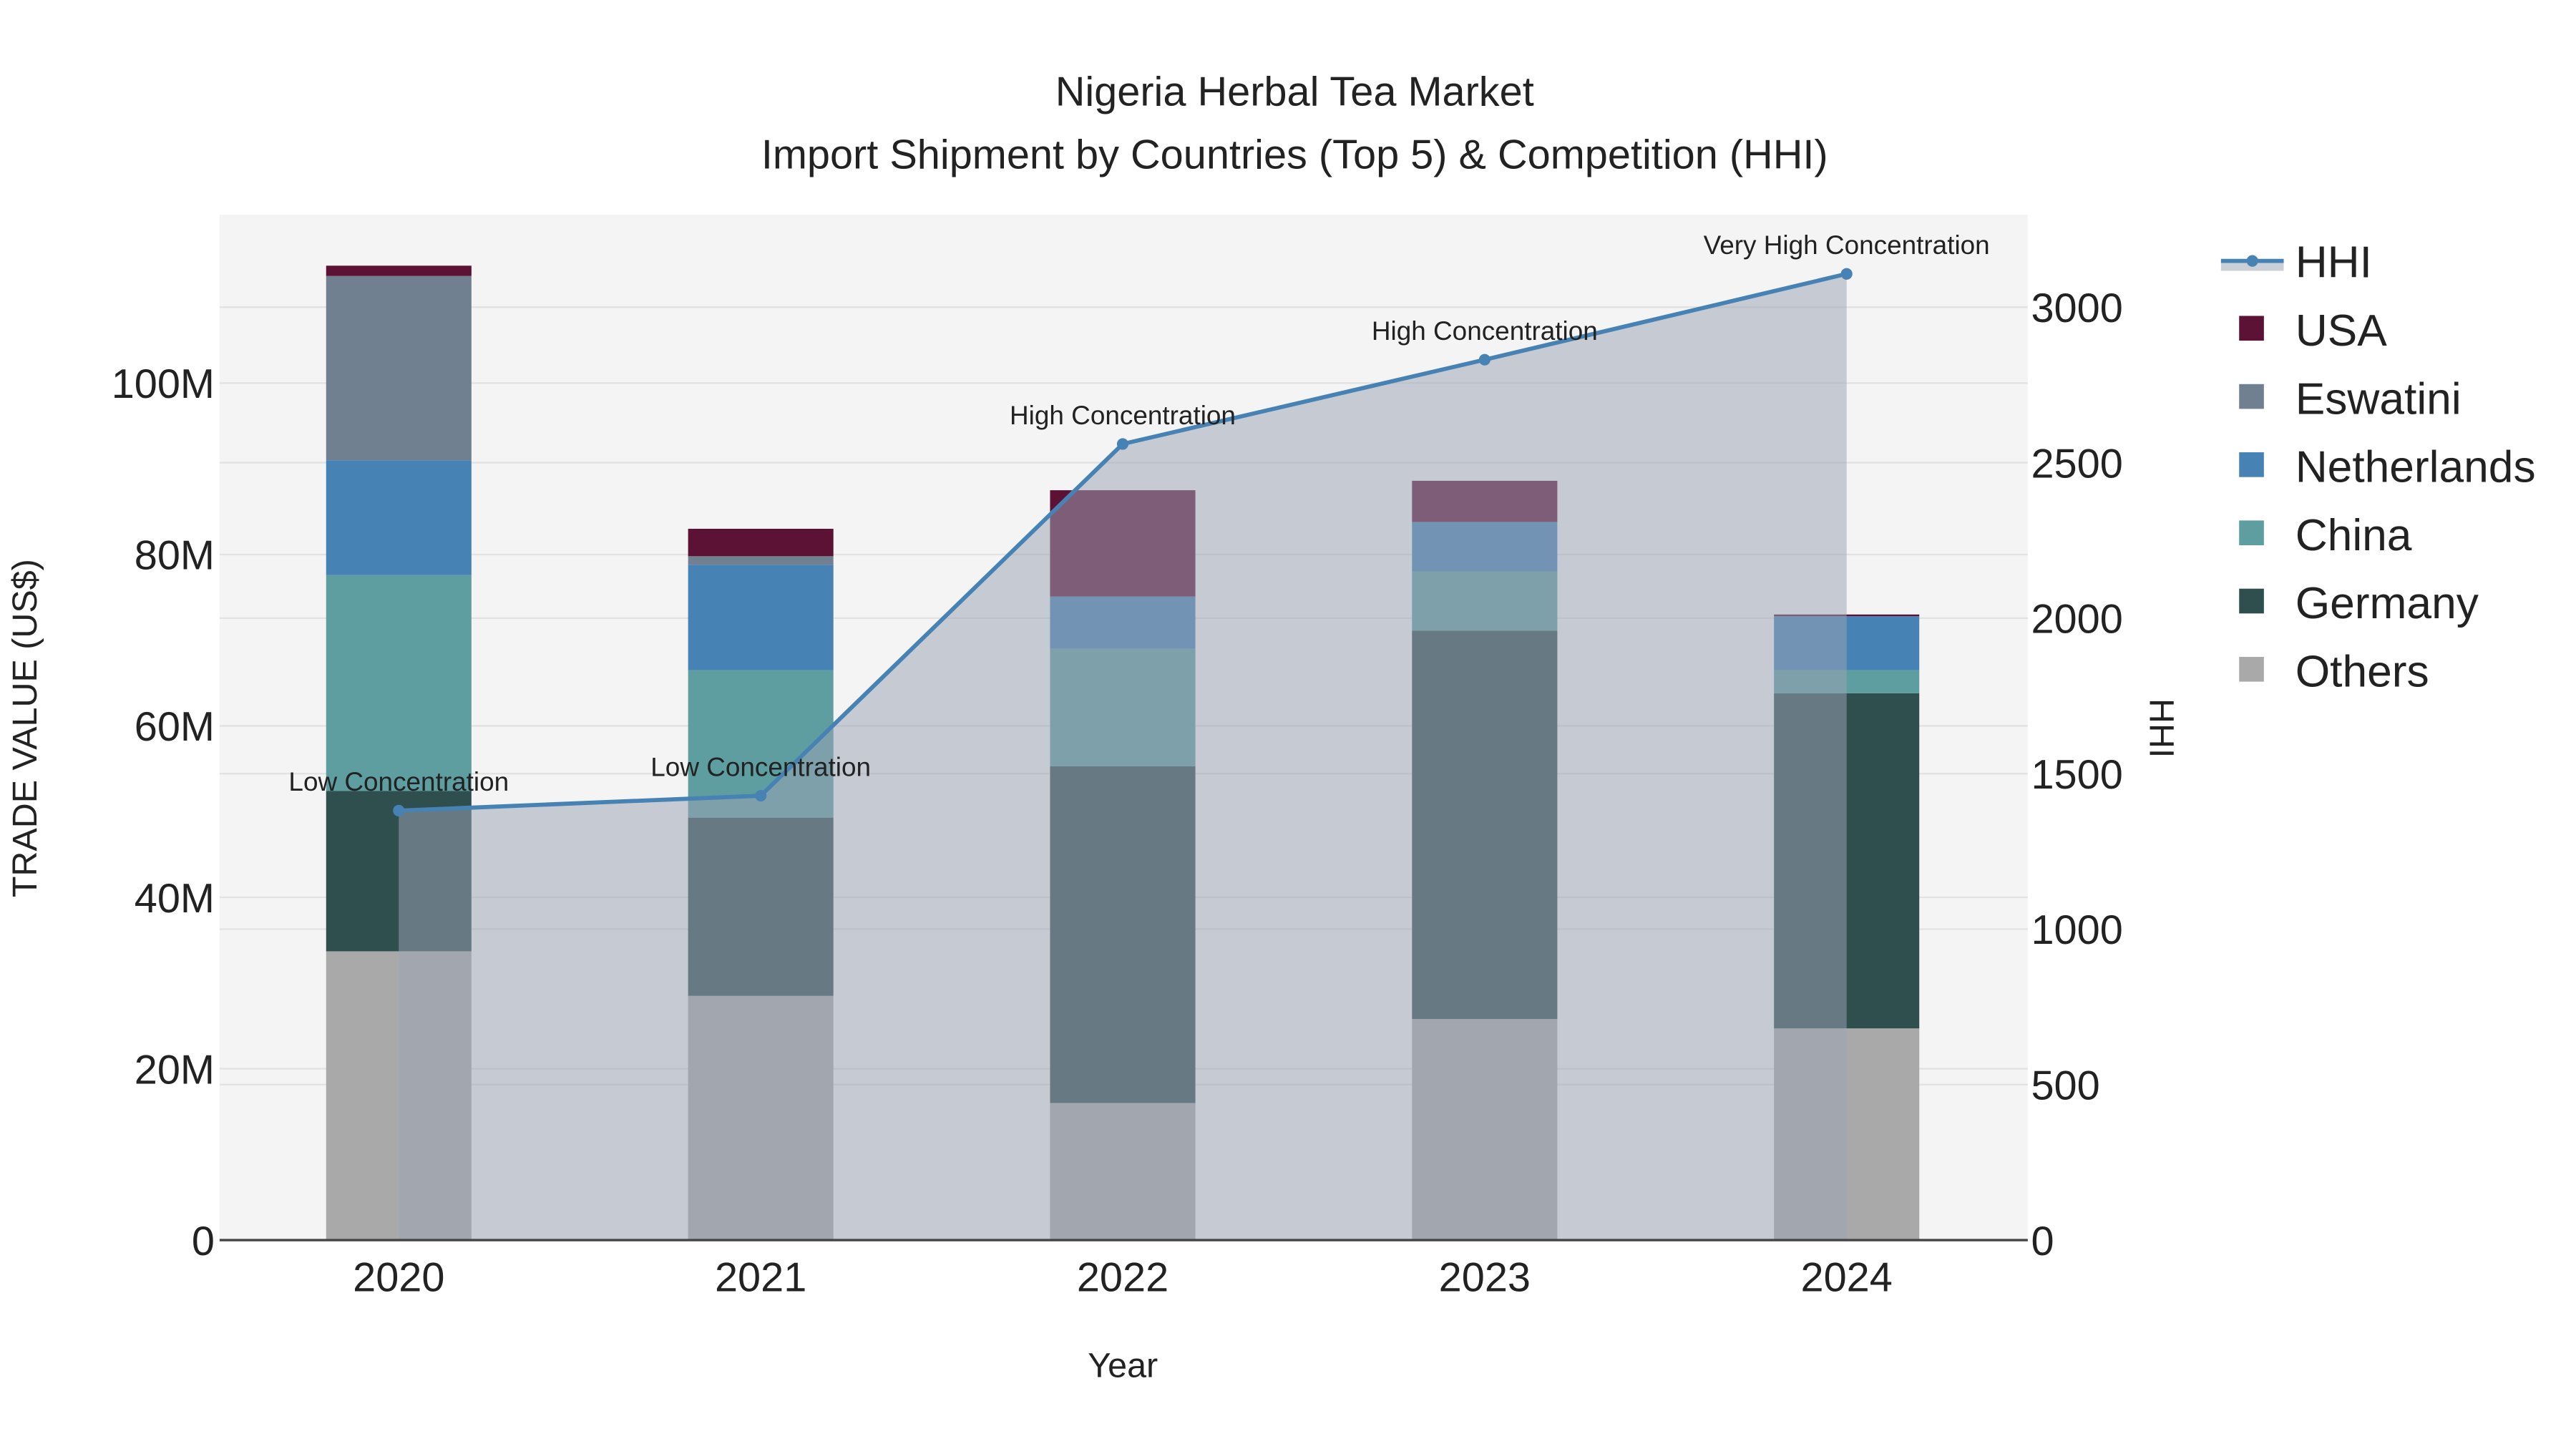 This screenshot has height=1449, width=2576. Describe the element at coordinates (1484, 359) in the screenshot. I see `hhi-point-2023` at that location.